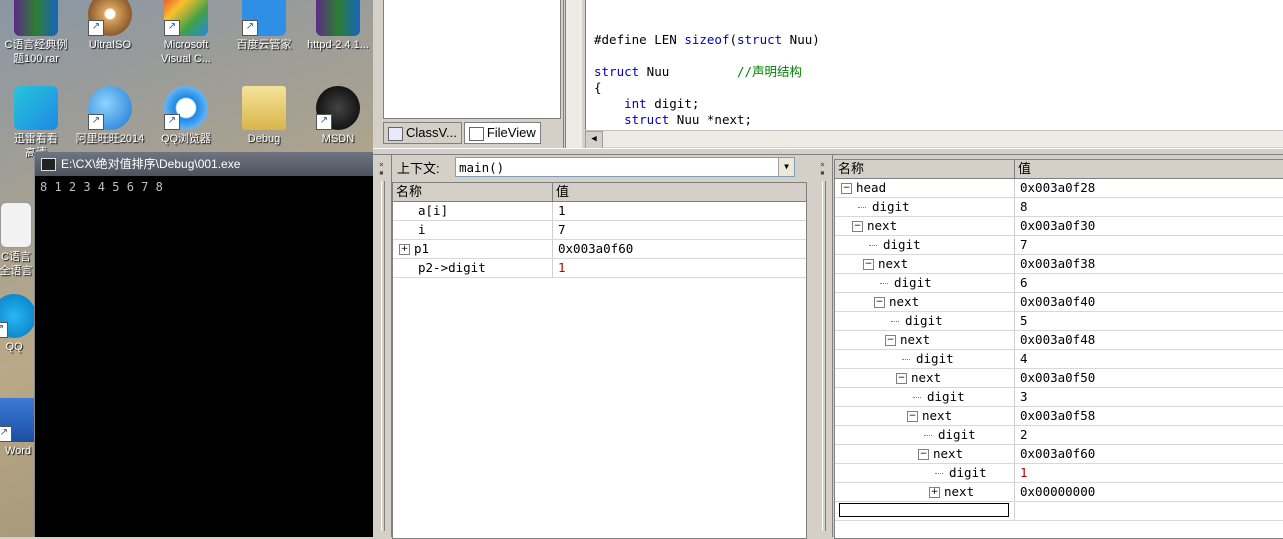 The width and height of the screenshot is (1283, 539). I want to click on watch-row: digit 7, so click(1059, 245).